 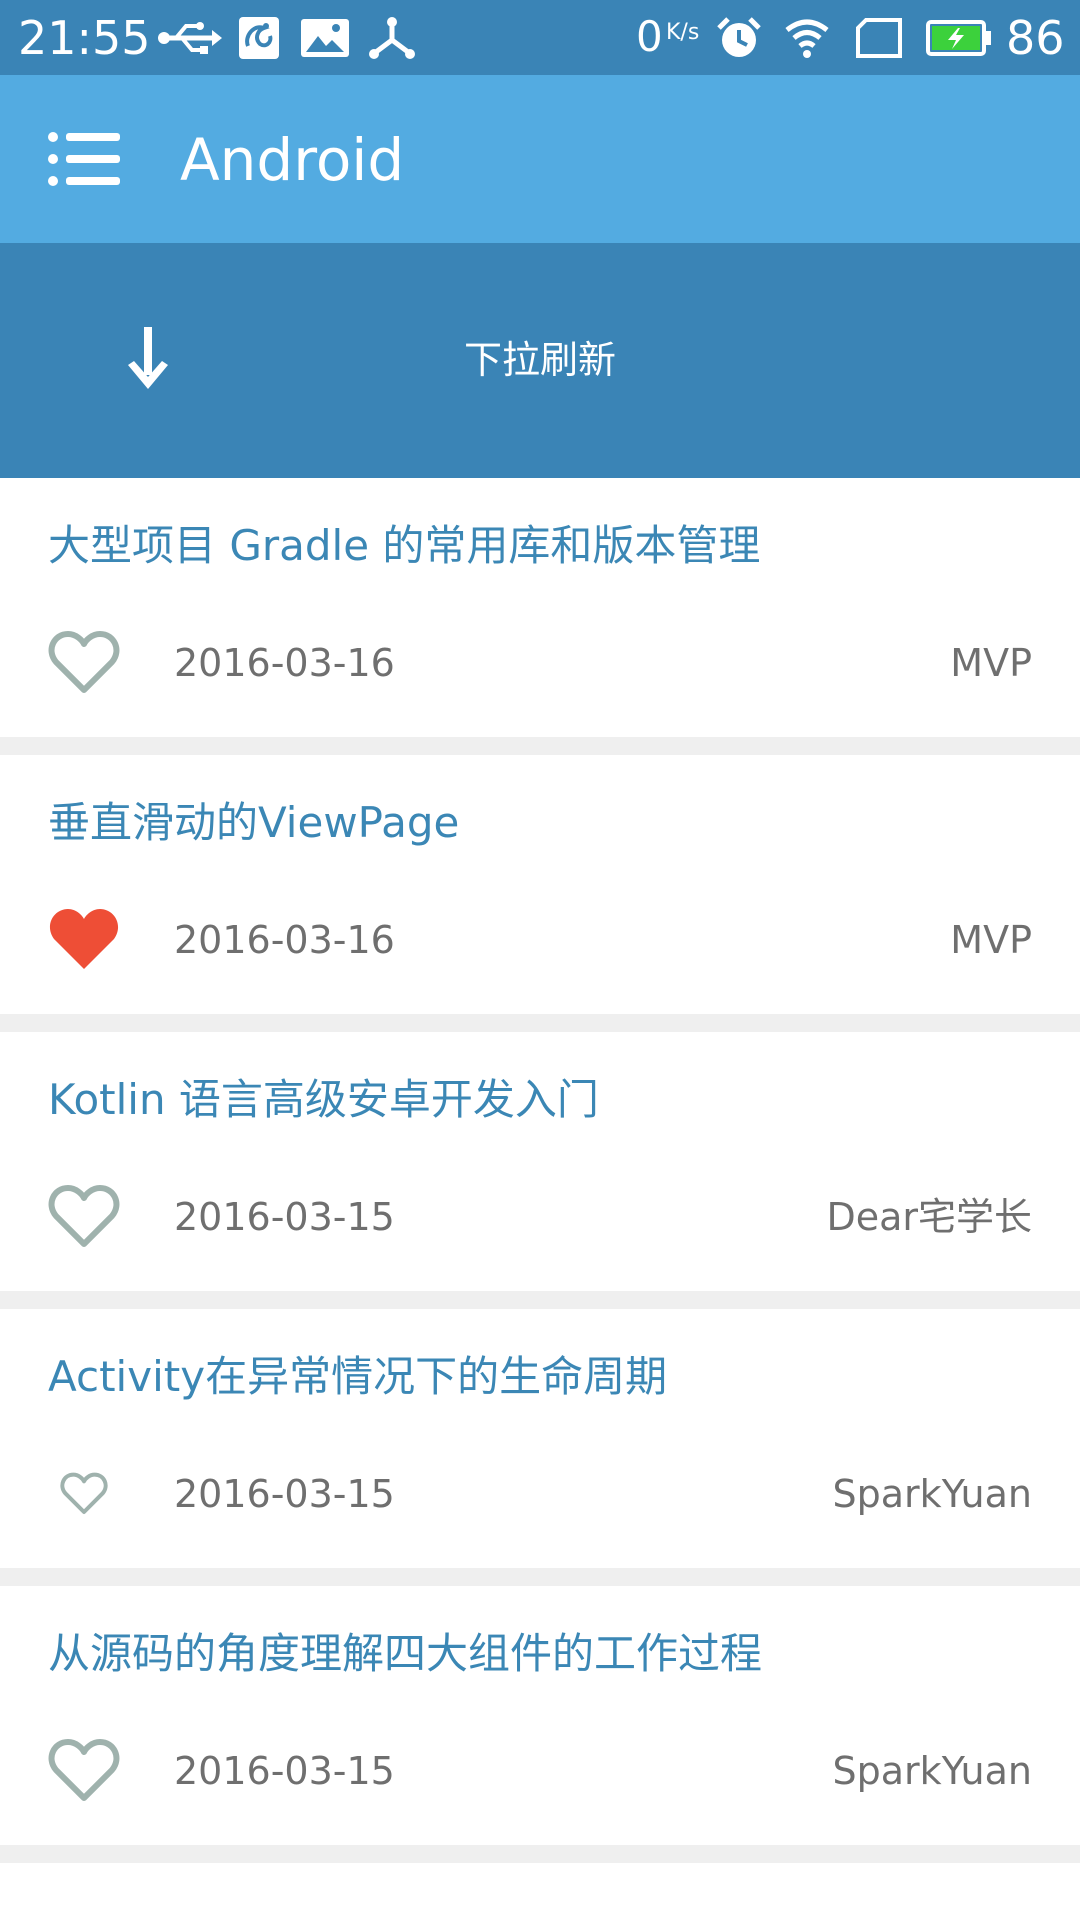 What do you see at coordinates (540, 1438) in the screenshot?
I see `list-item: Activity在异常情况下的生命周期 2016-03-15 SparkYuan` at bounding box center [540, 1438].